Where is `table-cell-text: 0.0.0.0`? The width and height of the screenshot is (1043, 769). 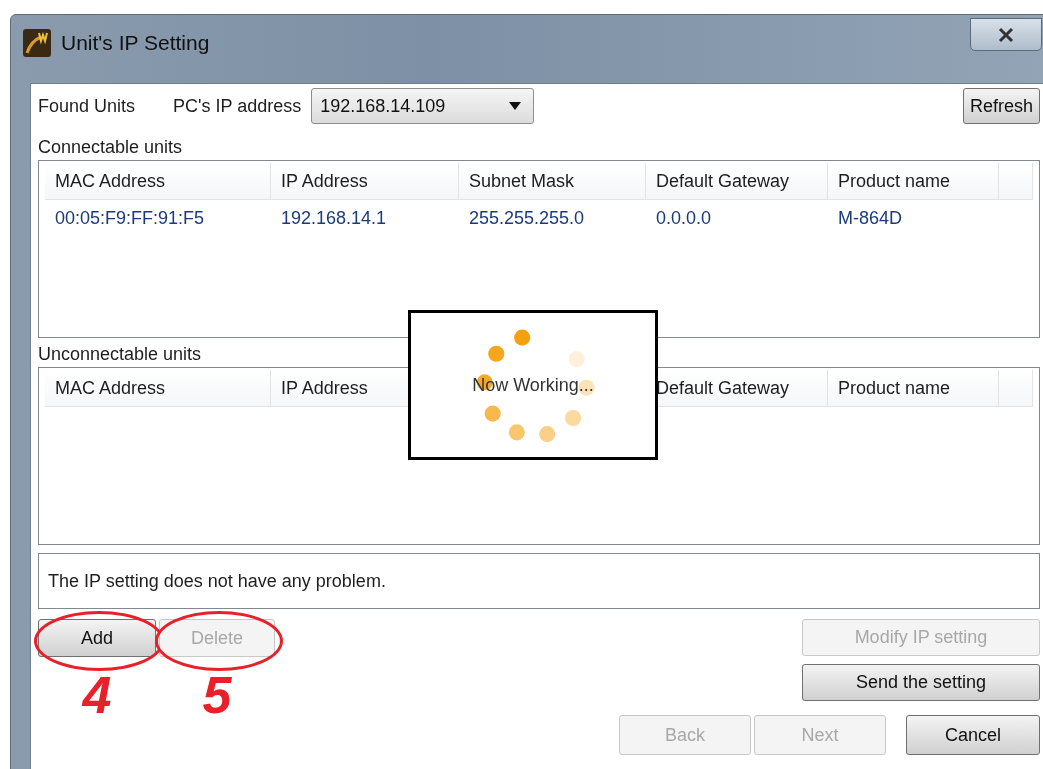 table-cell-text: 0.0.0.0 is located at coordinates (684, 218).